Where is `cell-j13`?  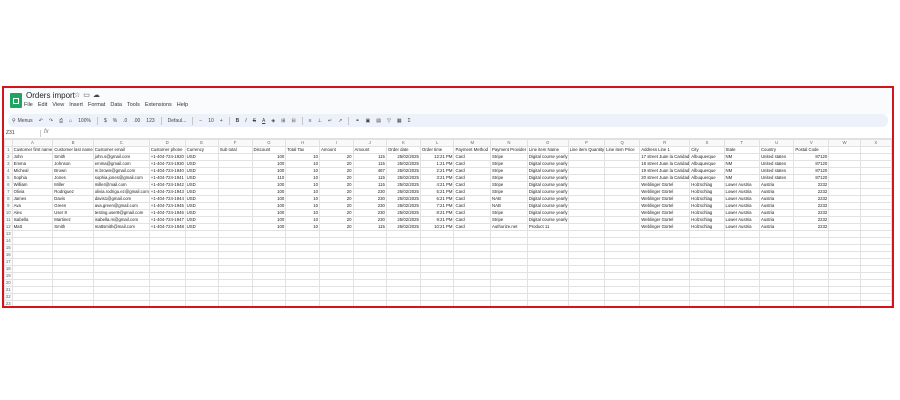 cell-j13 is located at coordinates (369, 234).